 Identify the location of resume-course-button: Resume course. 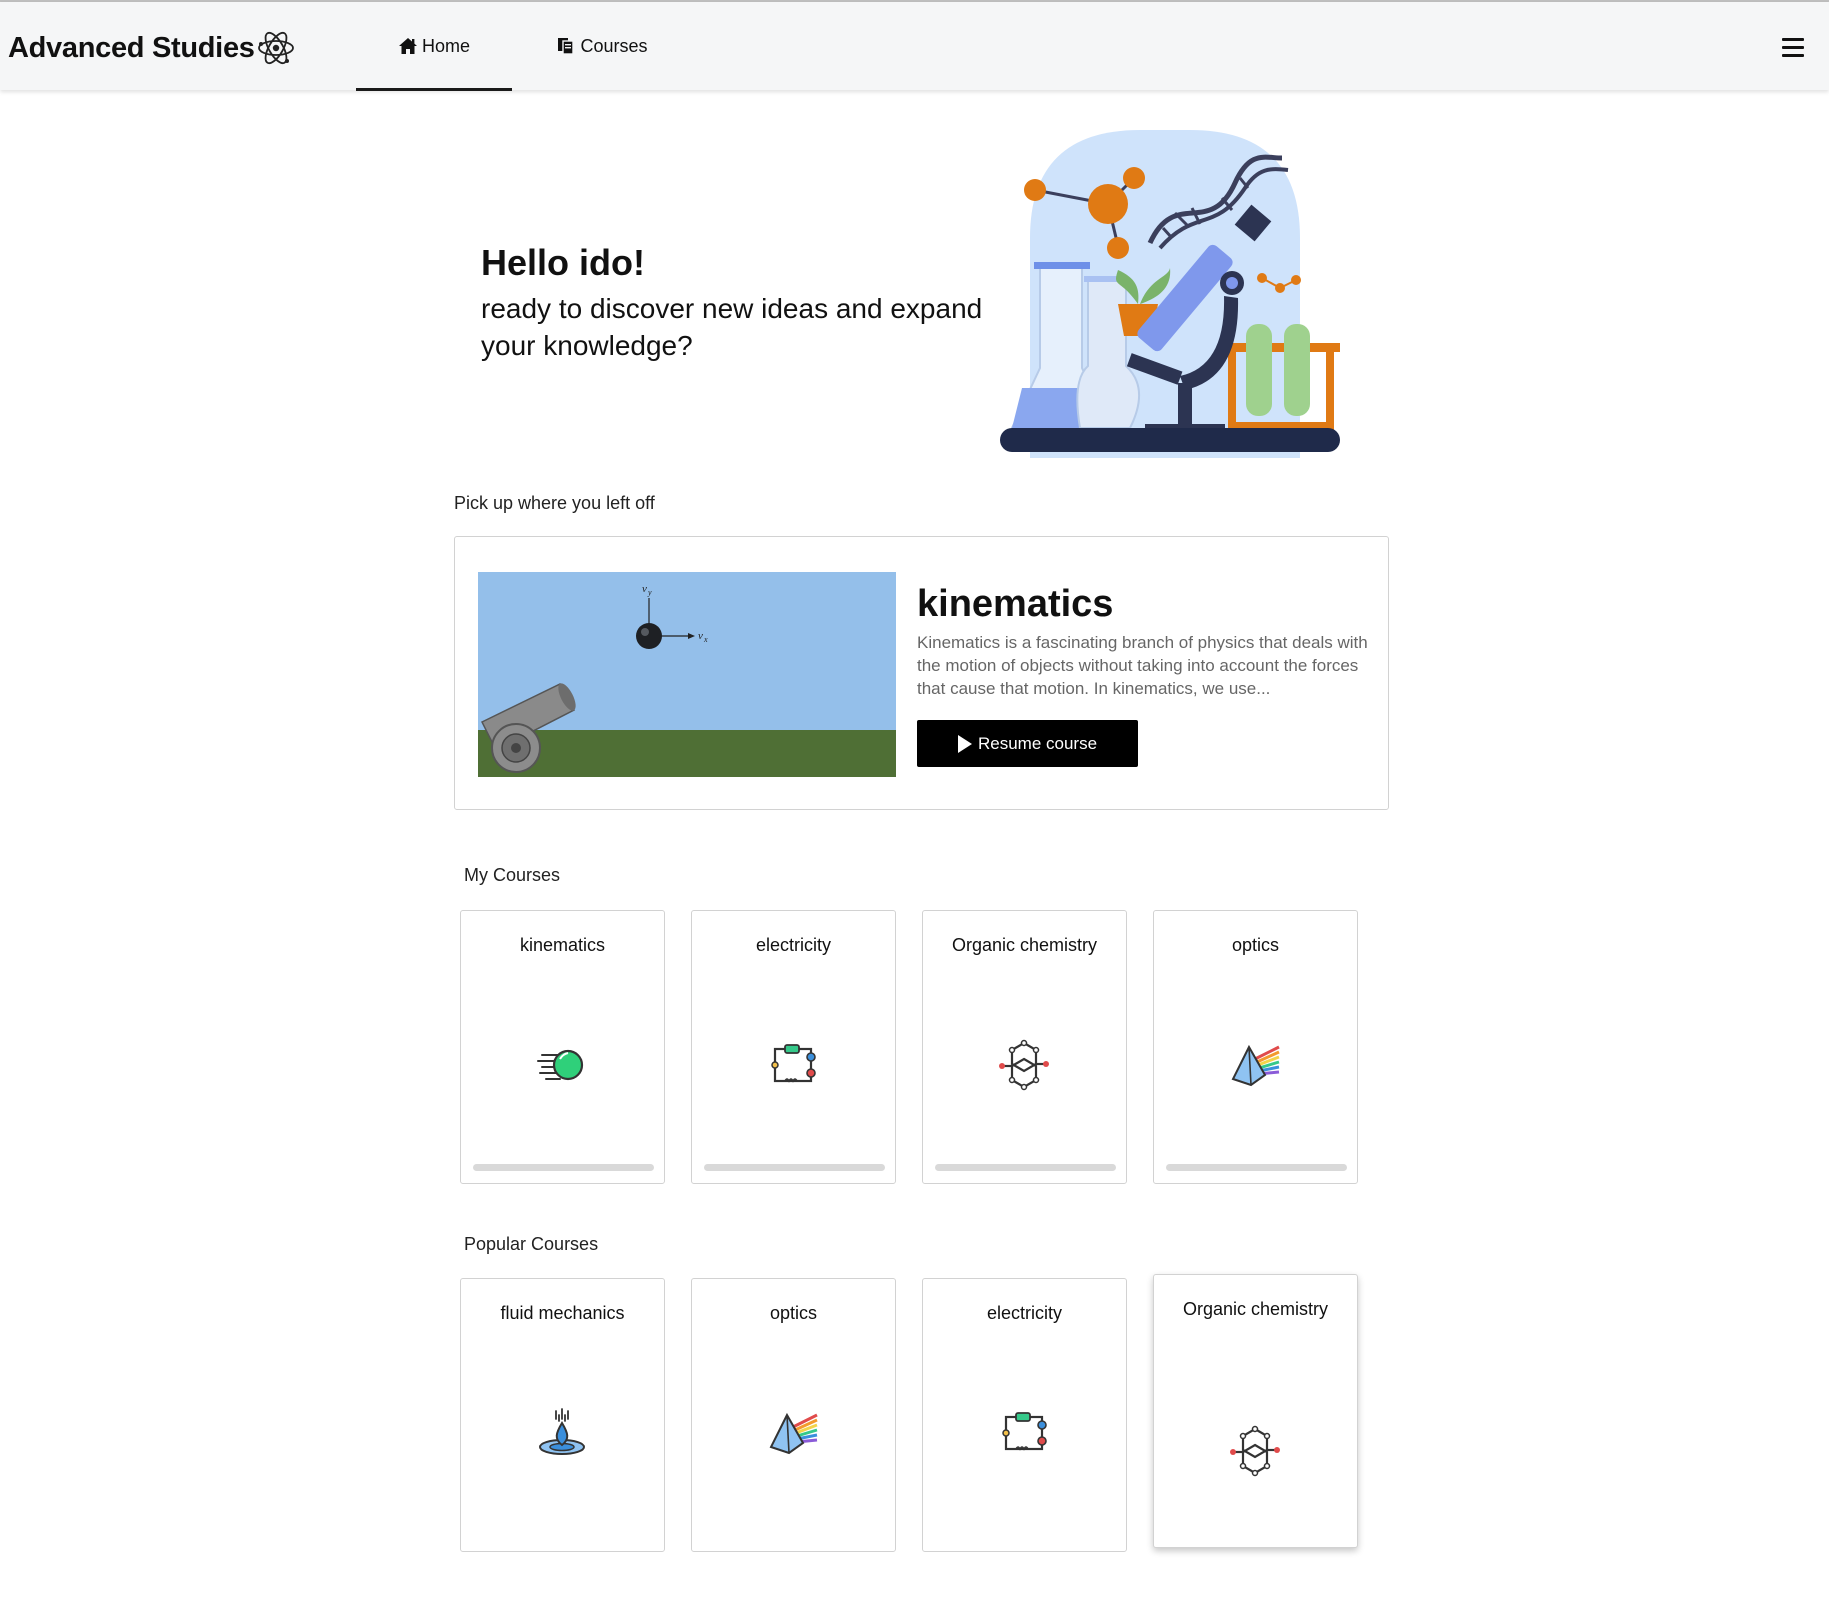
(1027, 743).